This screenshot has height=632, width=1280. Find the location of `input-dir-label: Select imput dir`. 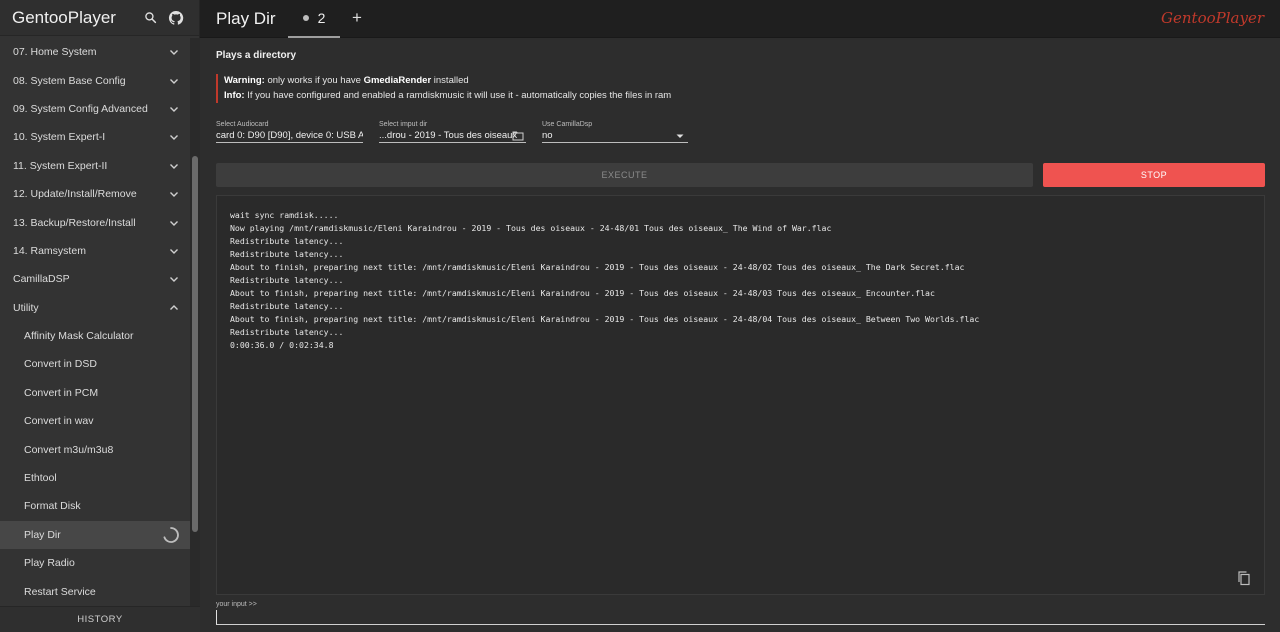

input-dir-label: Select imput dir is located at coordinates (403, 124).